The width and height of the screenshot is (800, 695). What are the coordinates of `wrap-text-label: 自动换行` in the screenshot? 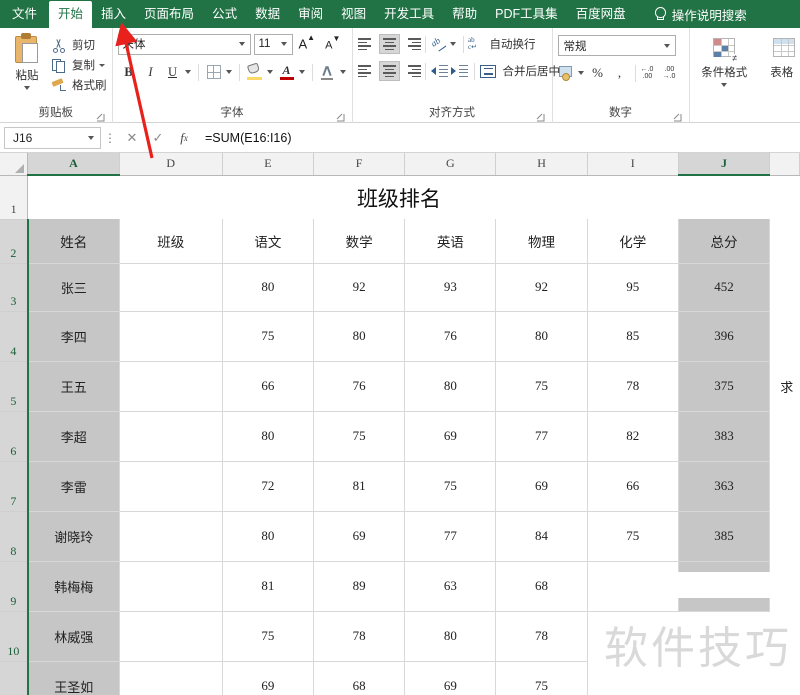 It's located at (513, 44).